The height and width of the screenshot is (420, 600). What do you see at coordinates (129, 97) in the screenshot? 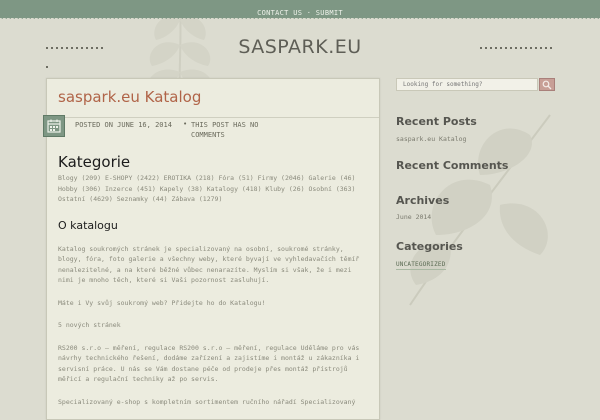
I see `post-title: saspark.eu Katalog` at bounding box center [129, 97].